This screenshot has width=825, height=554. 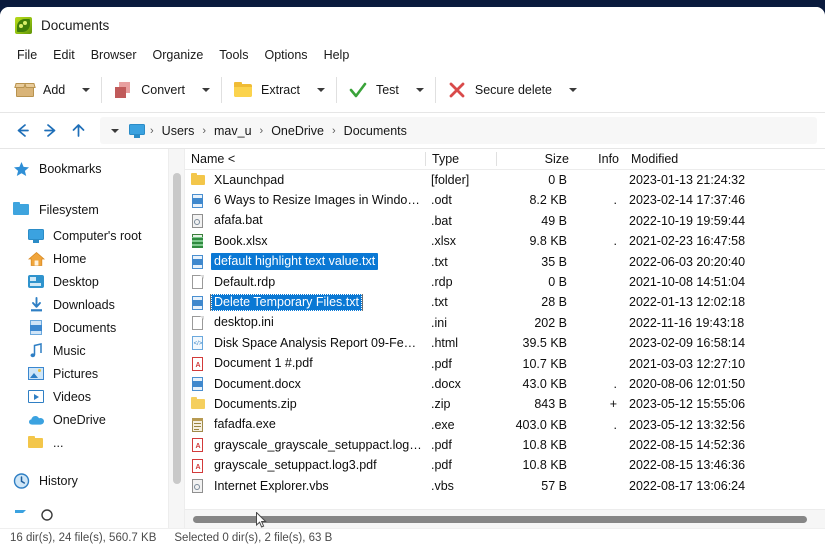 What do you see at coordinates (305, 404) in the screenshot?
I see `file-name-cell: Documents.zip` at bounding box center [305, 404].